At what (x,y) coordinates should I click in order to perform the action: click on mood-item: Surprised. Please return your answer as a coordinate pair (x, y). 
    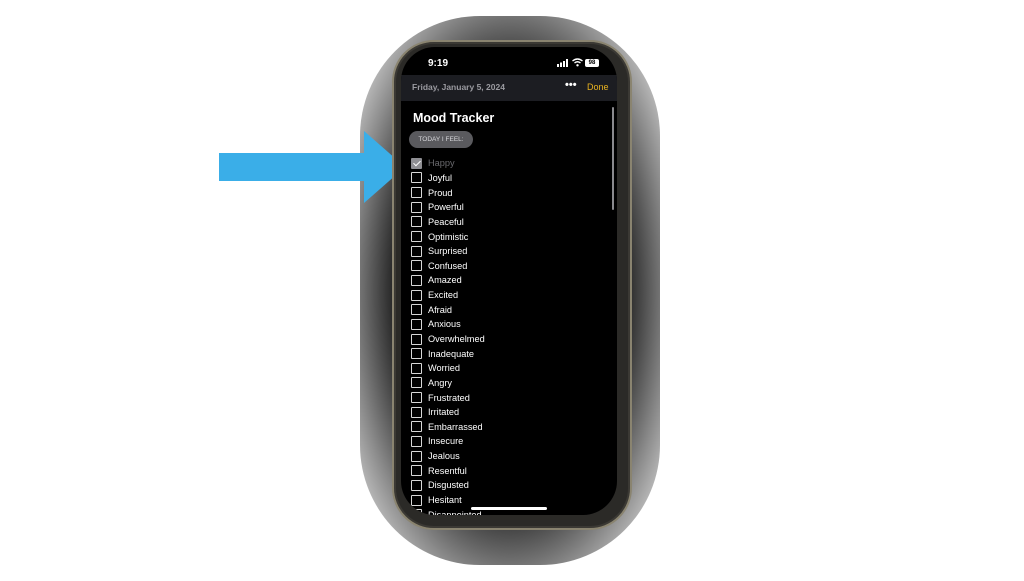
    Looking at the image, I should click on (448, 251).